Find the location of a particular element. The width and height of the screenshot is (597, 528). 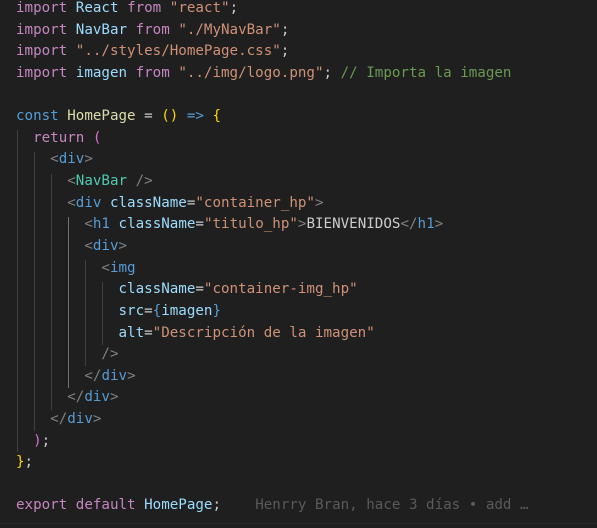

editor-bottom-divider is located at coordinates (298, 523).